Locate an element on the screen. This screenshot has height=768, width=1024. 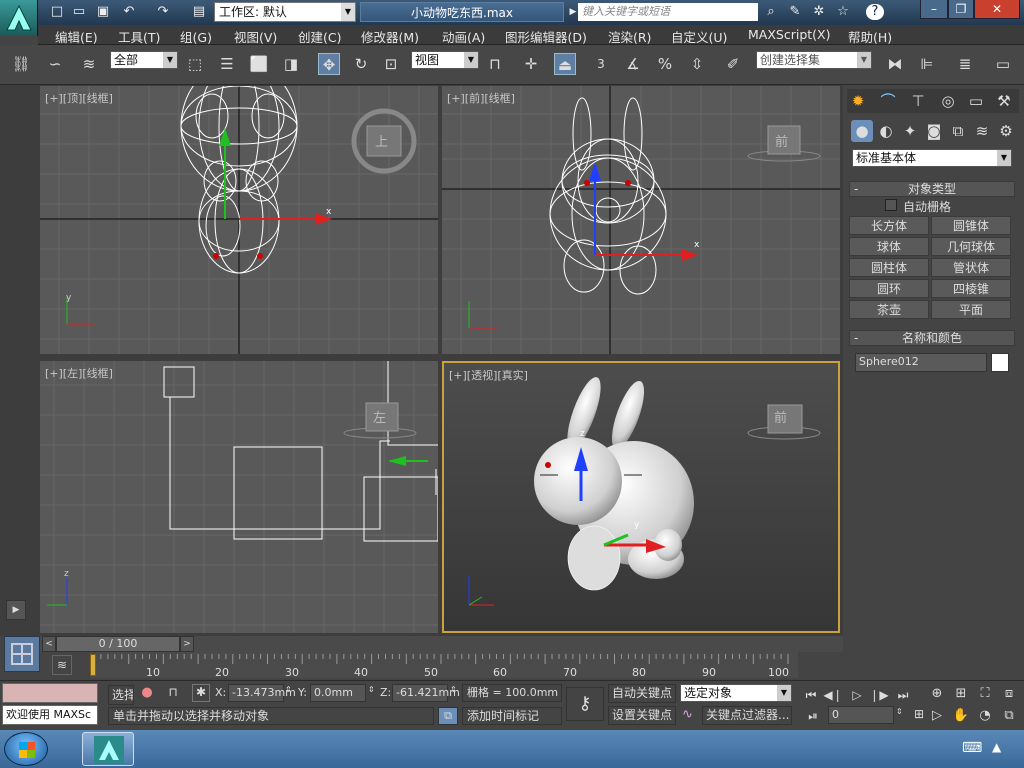
frame-counter: 0 / 100 is located at coordinates (118, 644).